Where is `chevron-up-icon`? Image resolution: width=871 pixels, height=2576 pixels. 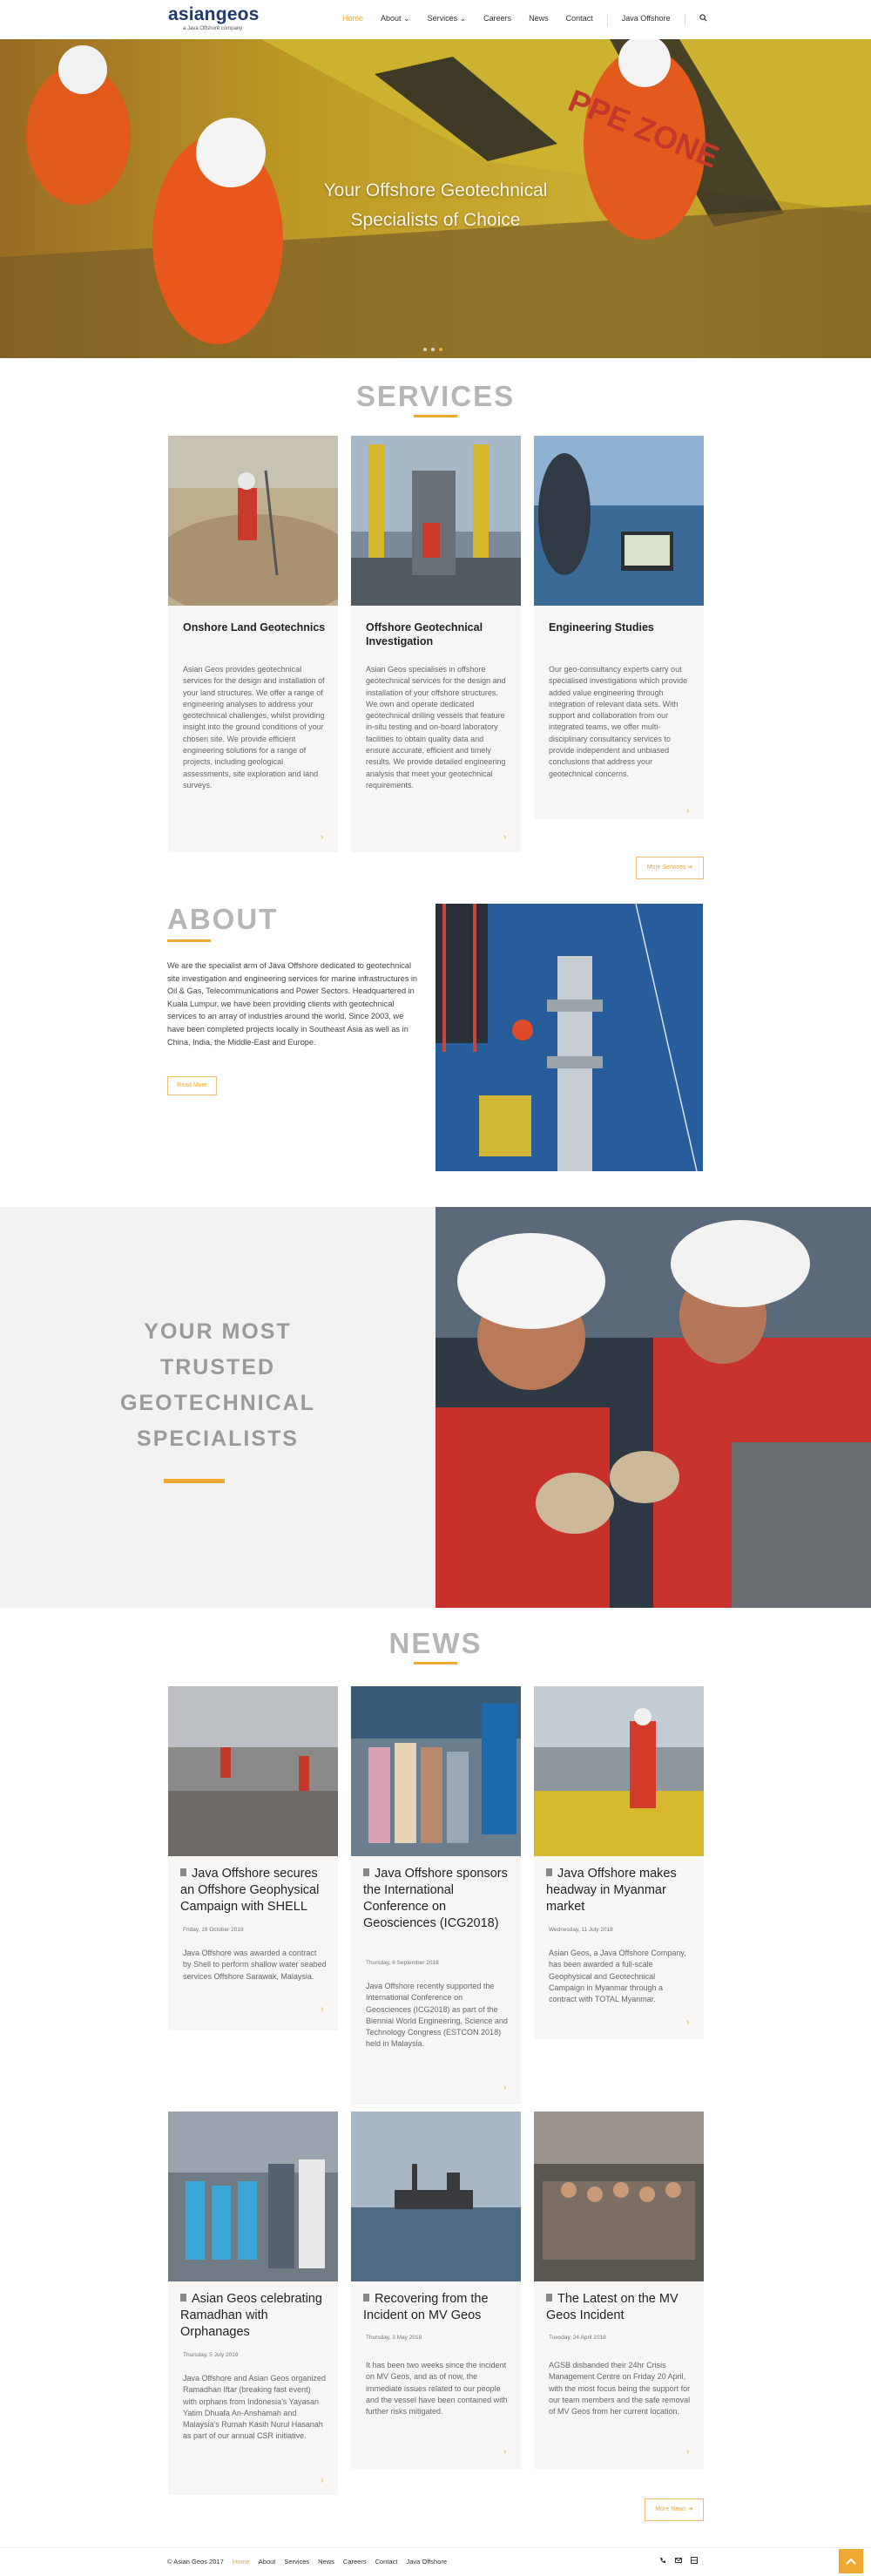
chevron-up-icon is located at coordinates (851, 2562).